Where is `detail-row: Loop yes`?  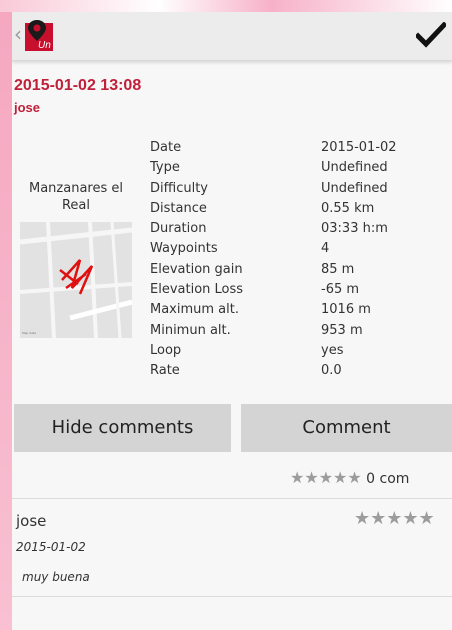
detail-row: Loop yes is located at coordinates (300, 351).